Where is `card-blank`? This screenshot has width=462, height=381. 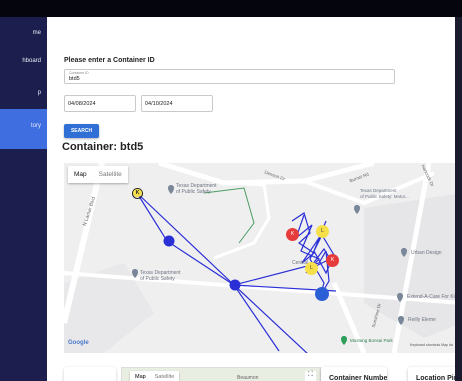 card-blank is located at coordinates (90, 374).